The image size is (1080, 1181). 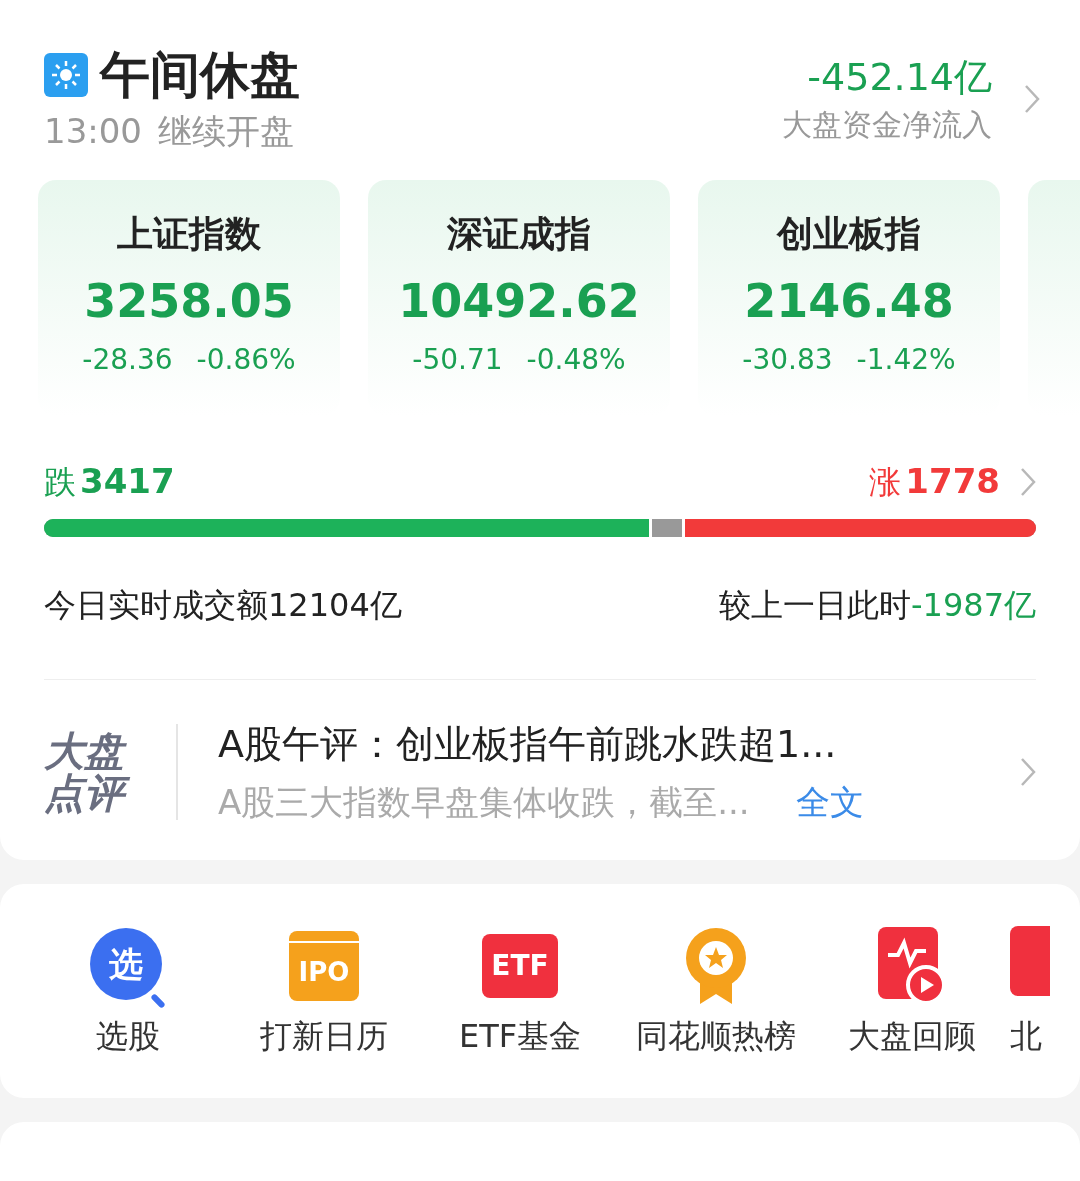 What do you see at coordinates (200, 75) in the screenshot?
I see `market-status-title: 午间休盘` at bounding box center [200, 75].